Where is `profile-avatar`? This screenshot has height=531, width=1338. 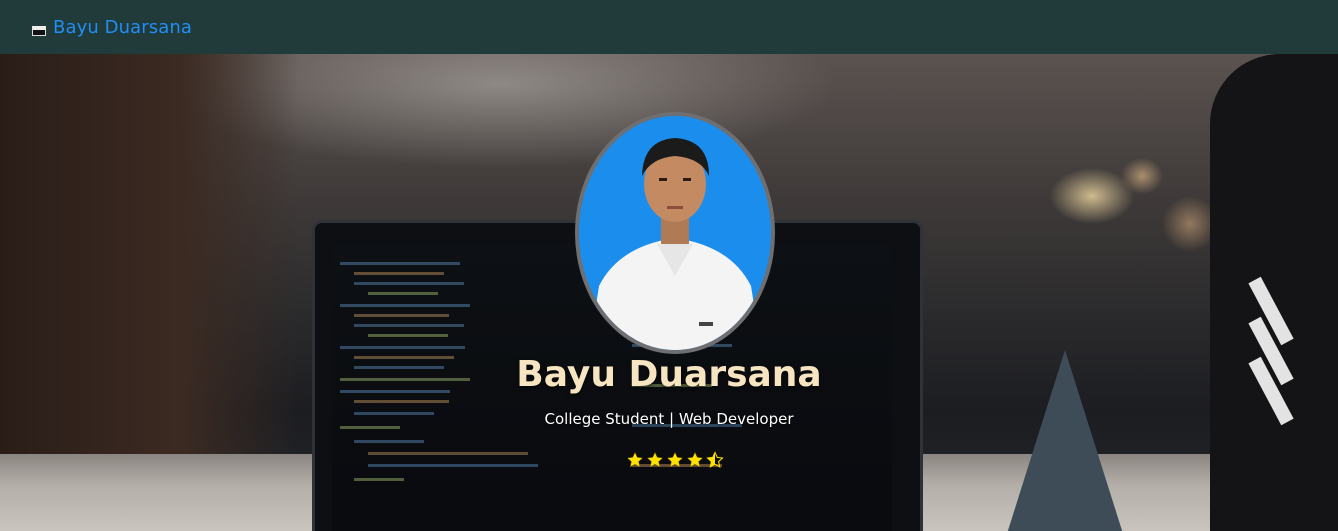 profile-avatar is located at coordinates (675, 233).